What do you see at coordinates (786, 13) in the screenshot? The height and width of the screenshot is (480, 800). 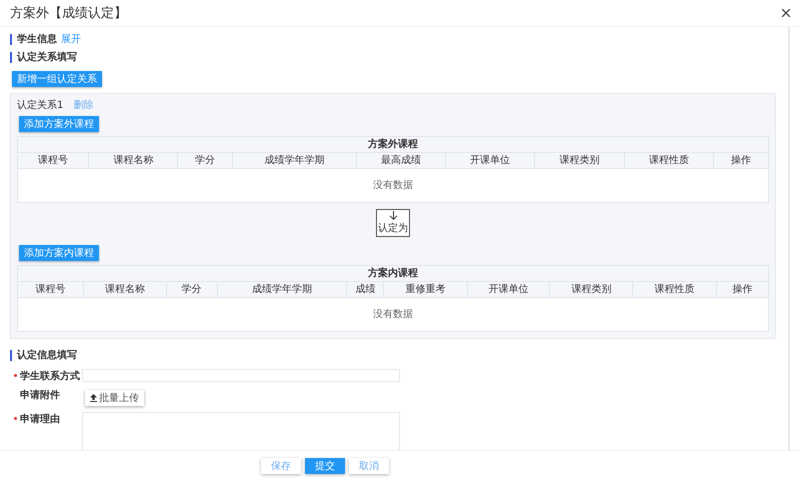 I see `close-icon` at bounding box center [786, 13].